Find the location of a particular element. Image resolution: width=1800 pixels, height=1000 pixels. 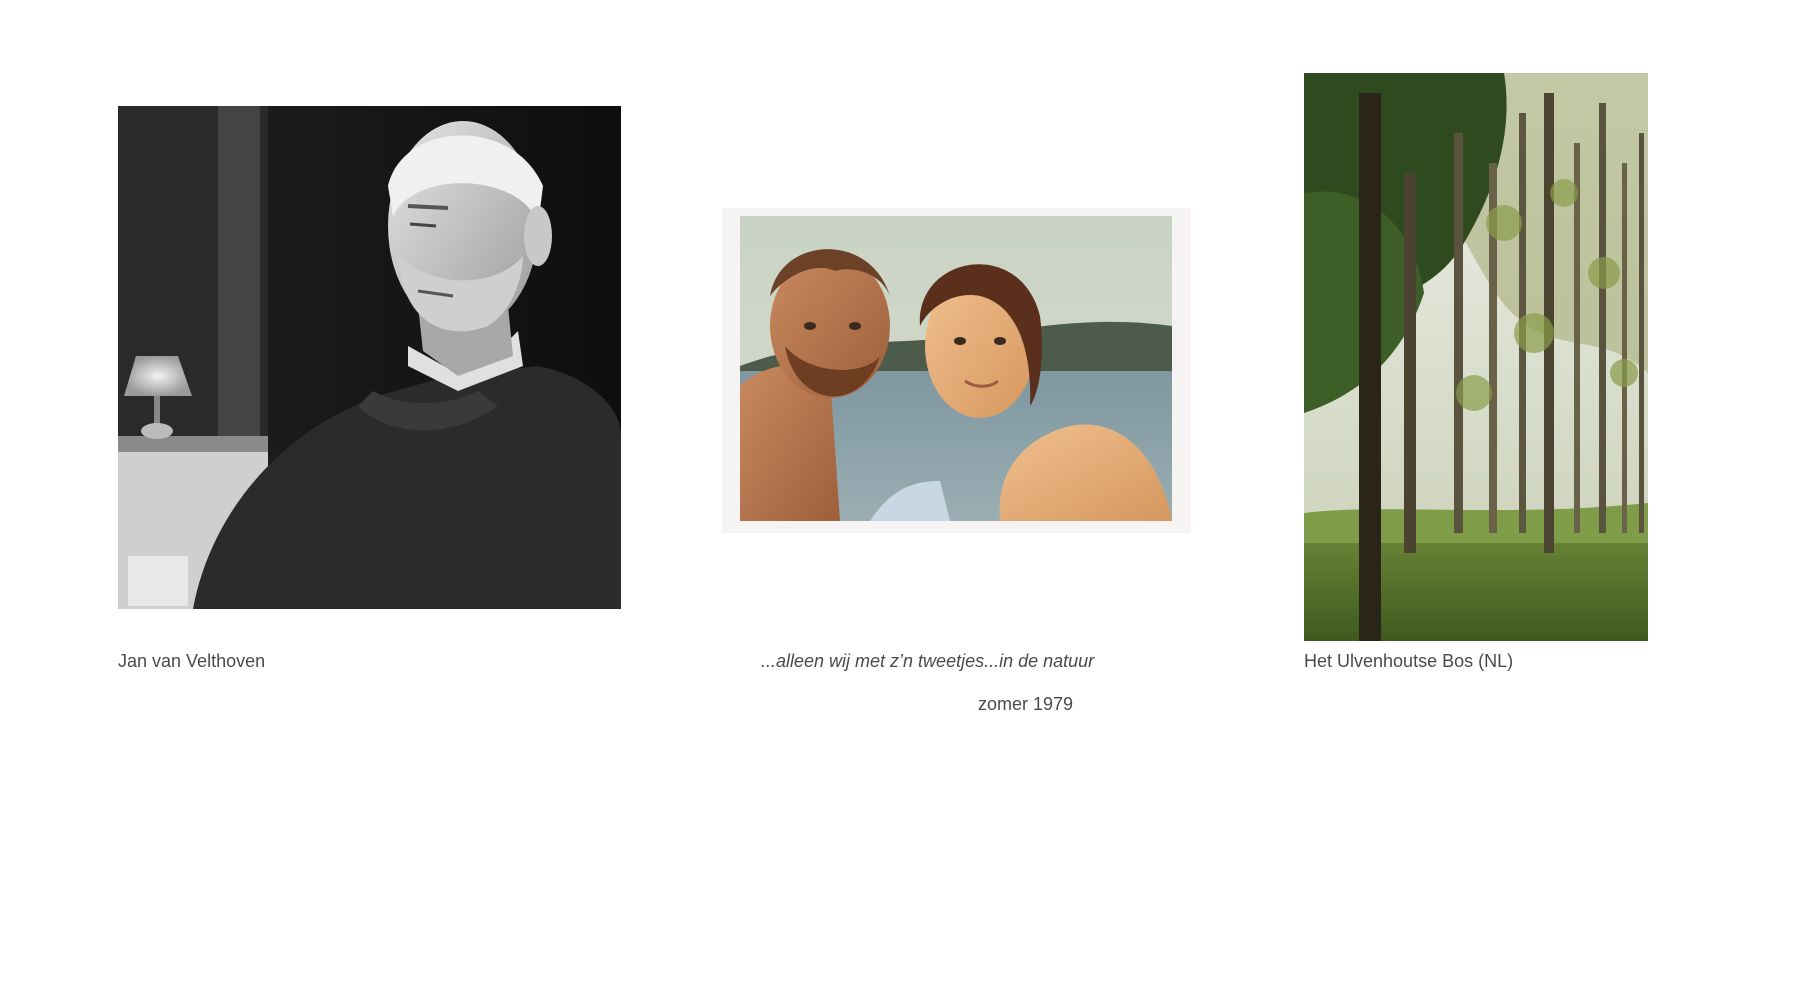

forest-photo is located at coordinates (1476, 357).